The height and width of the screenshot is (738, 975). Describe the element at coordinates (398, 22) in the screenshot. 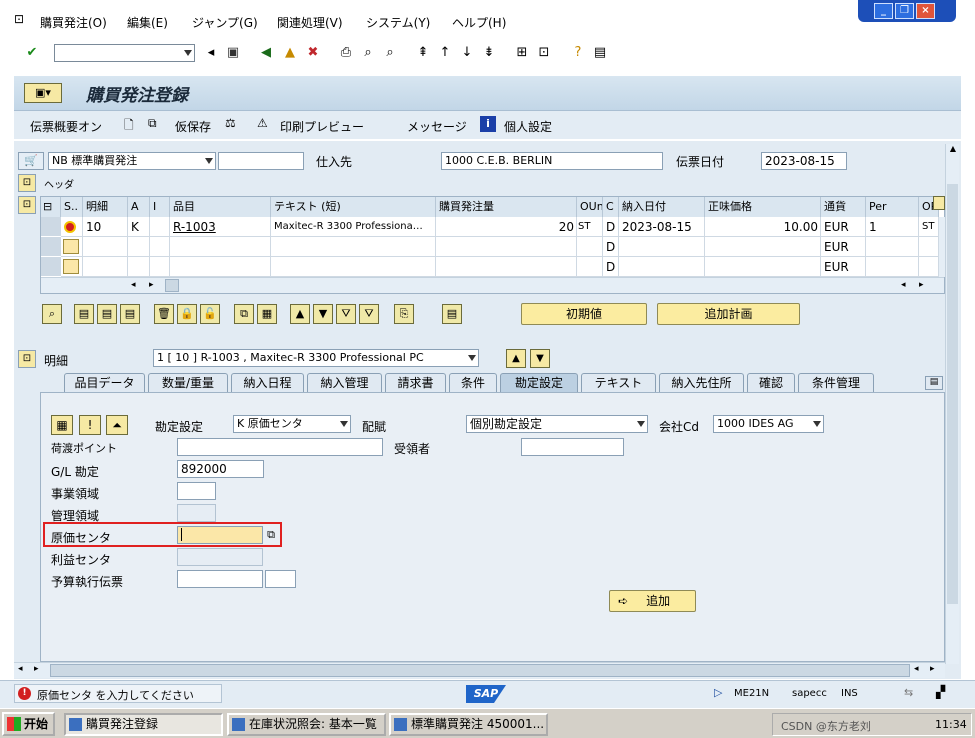

I see `menu-system: システム(Y)` at that location.